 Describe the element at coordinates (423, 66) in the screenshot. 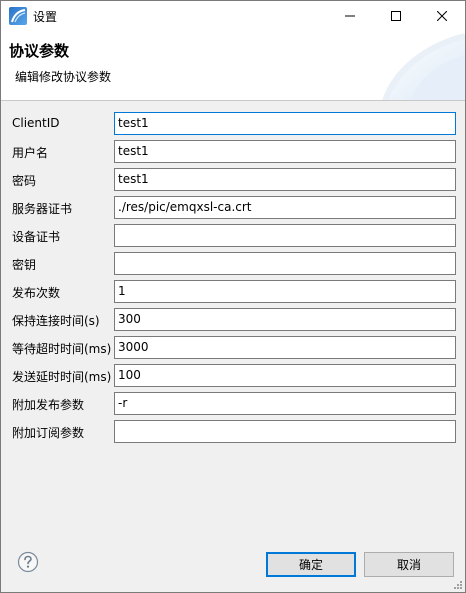

I see `header-decoration` at that location.